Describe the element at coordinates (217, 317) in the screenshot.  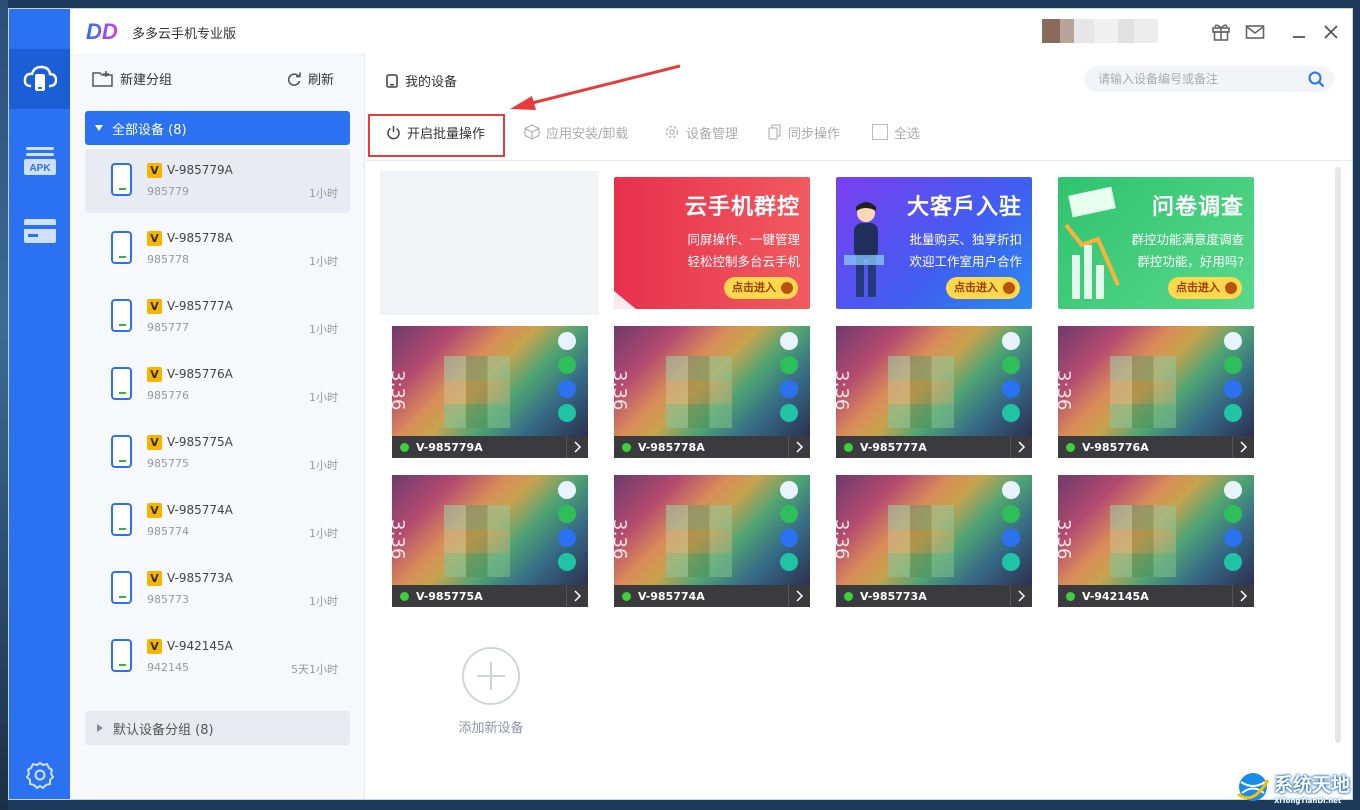
I see `device-list-item: V V-985777A 985777 1小时` at that location.